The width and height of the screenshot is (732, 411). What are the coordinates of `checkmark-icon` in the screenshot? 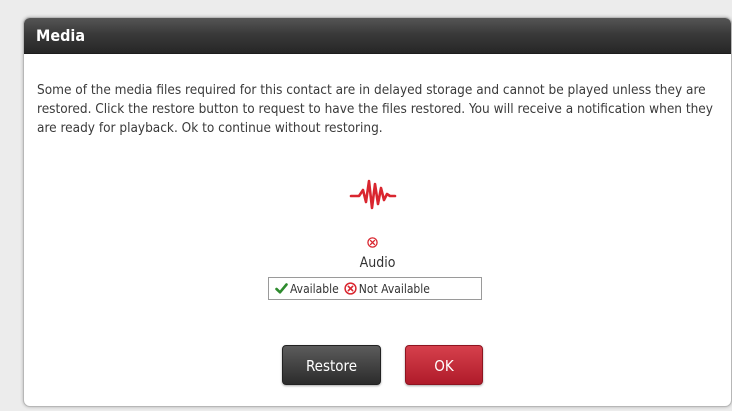 It's located at (281, 288).